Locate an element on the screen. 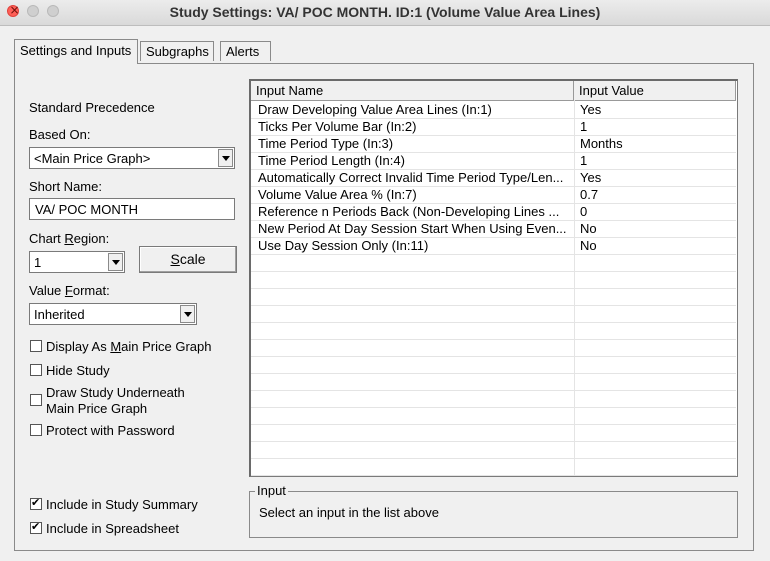  value-format-label: Value Format: is located at coordinates (69, 290).